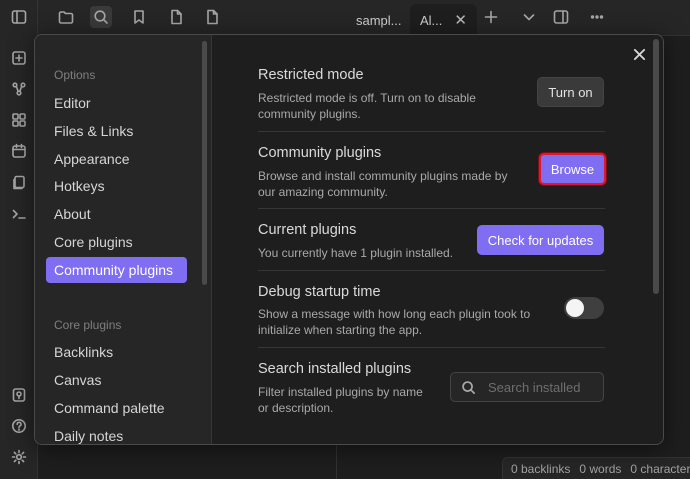 The width and height of the screenshot is (690, 479). What do you see at coordinates (443, 20) in the screenshot?
I see `tab-active: Al... ✕` at bounding box center [443, 20].